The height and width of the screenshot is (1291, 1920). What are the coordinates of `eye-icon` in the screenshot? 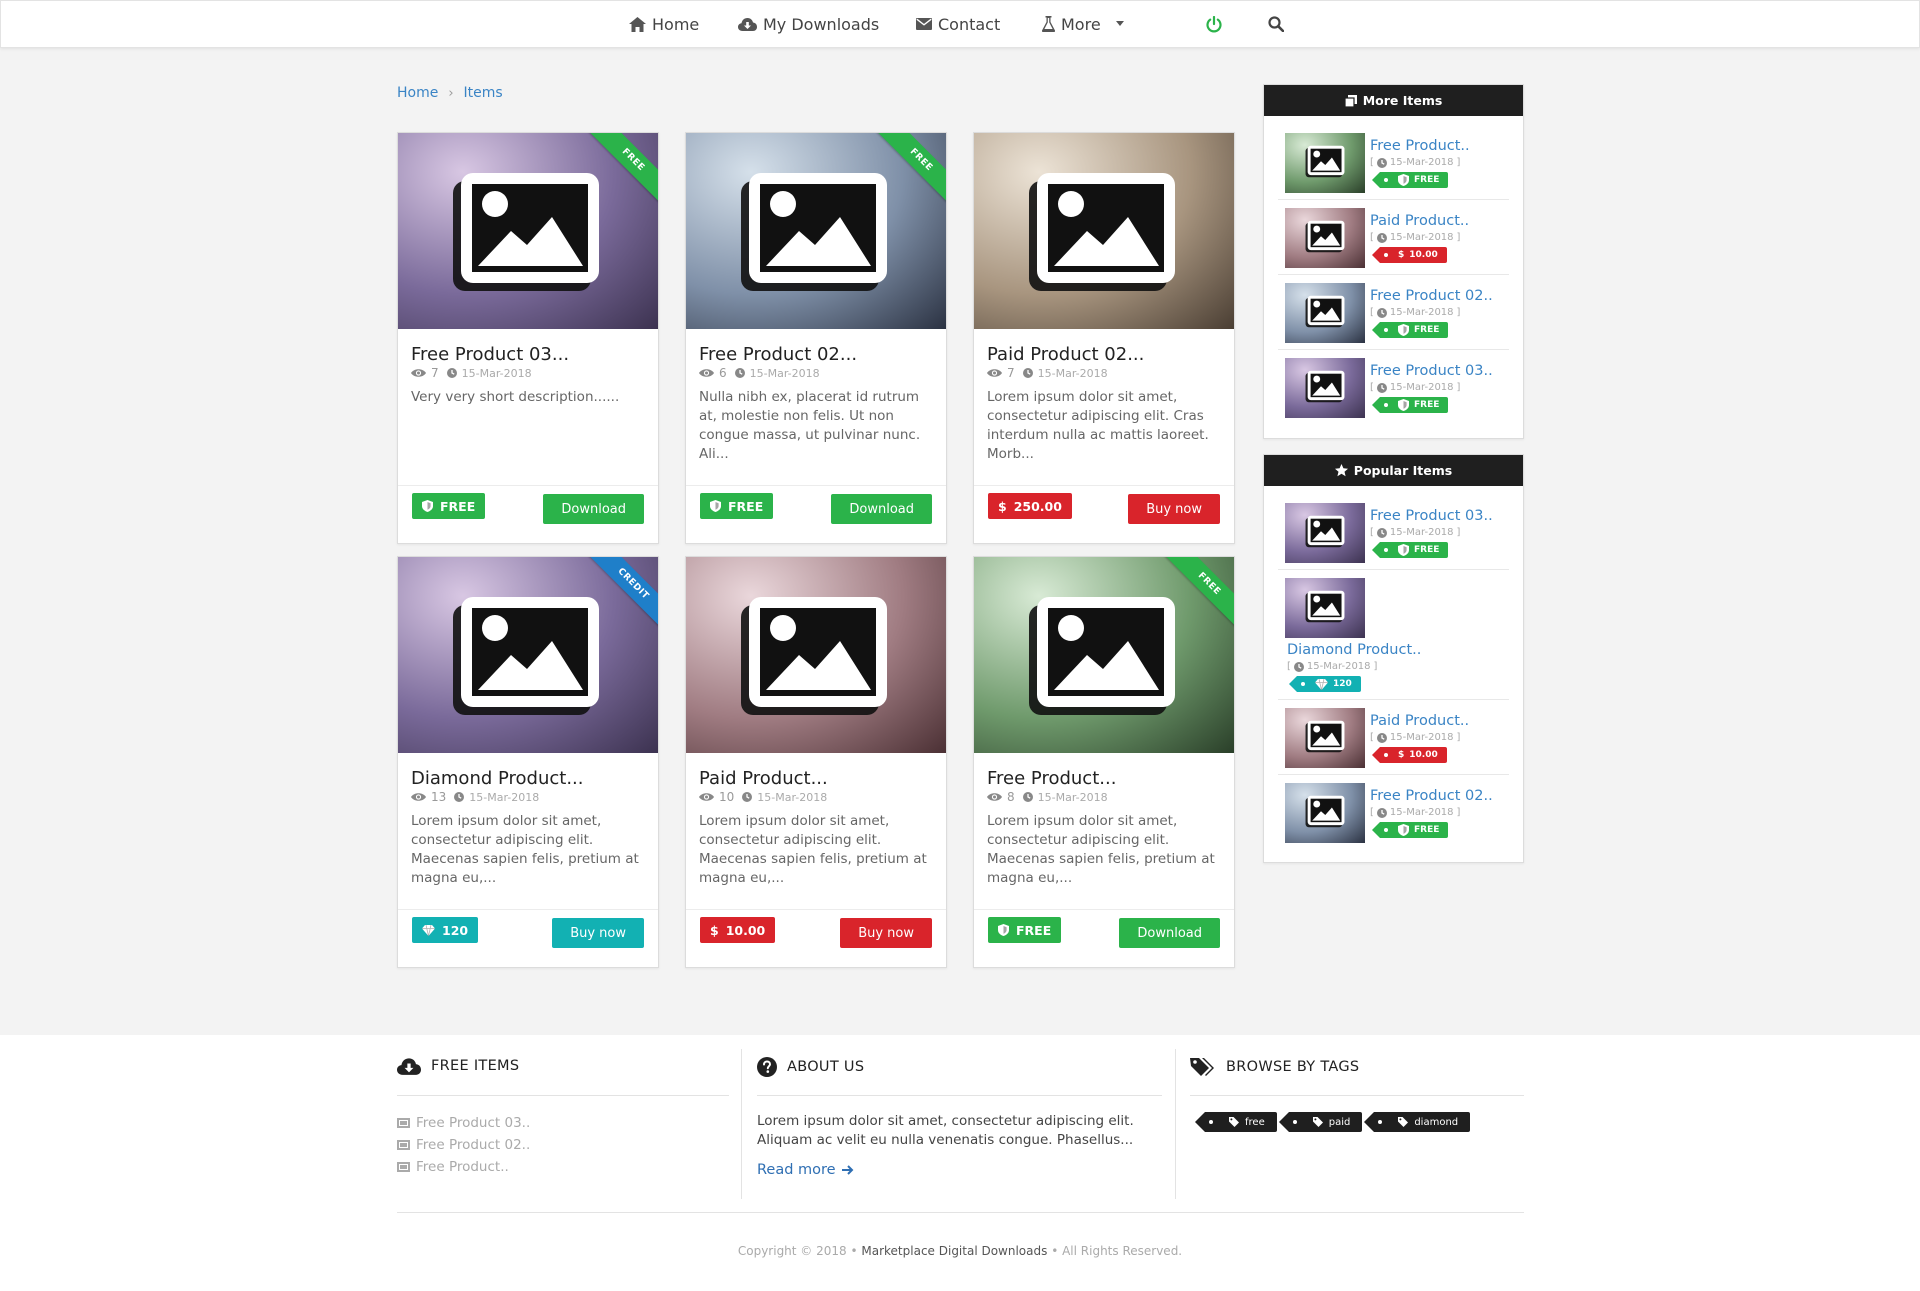 It's located at (706, 797).